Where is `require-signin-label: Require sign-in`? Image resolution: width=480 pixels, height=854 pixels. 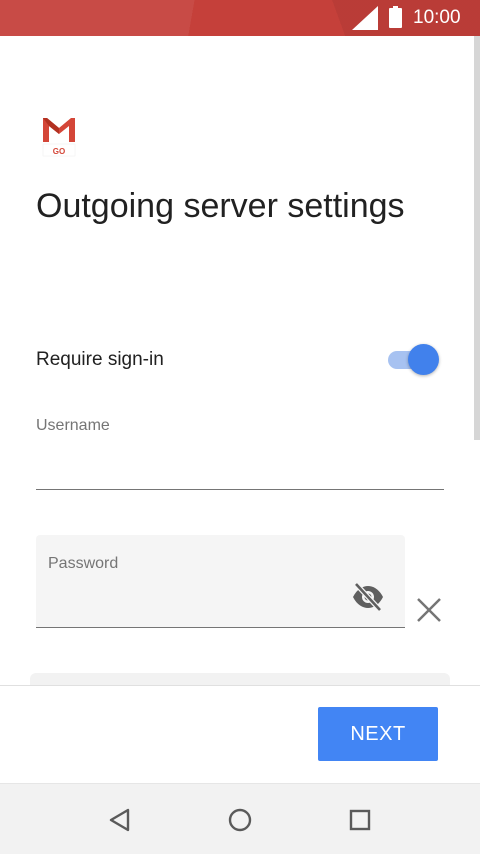
require-signin-label: Require sign-in is located at coordinates (100, 359).